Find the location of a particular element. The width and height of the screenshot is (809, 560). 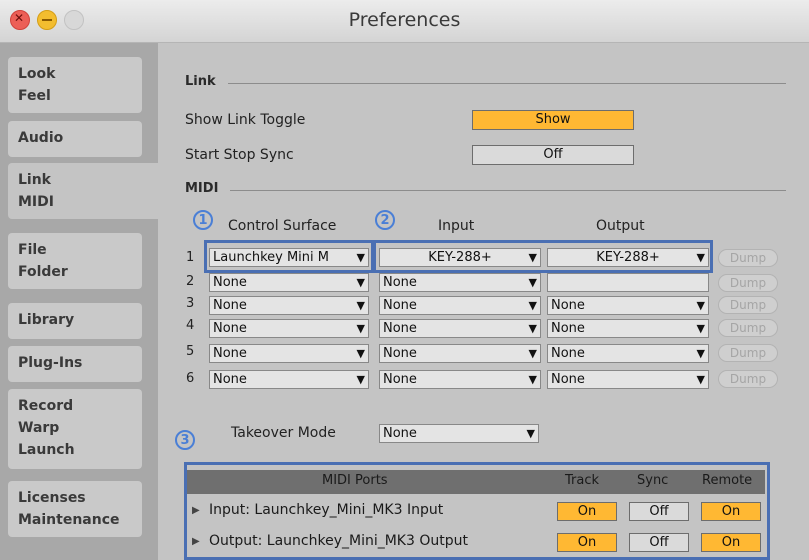

input-select-3: None ▼ is located at coordinates (460, 305).